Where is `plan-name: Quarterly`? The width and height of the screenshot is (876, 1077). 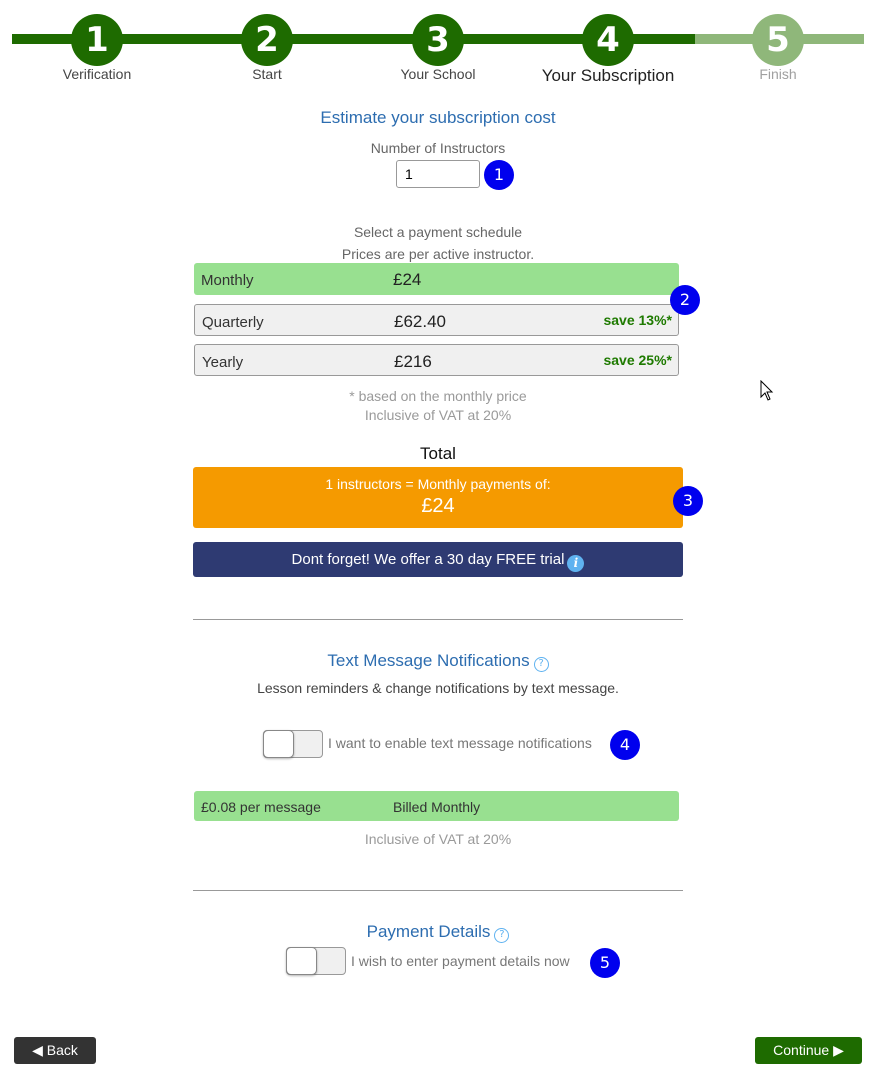
plan-name: Quarterly is located at coordinates (233, 322).